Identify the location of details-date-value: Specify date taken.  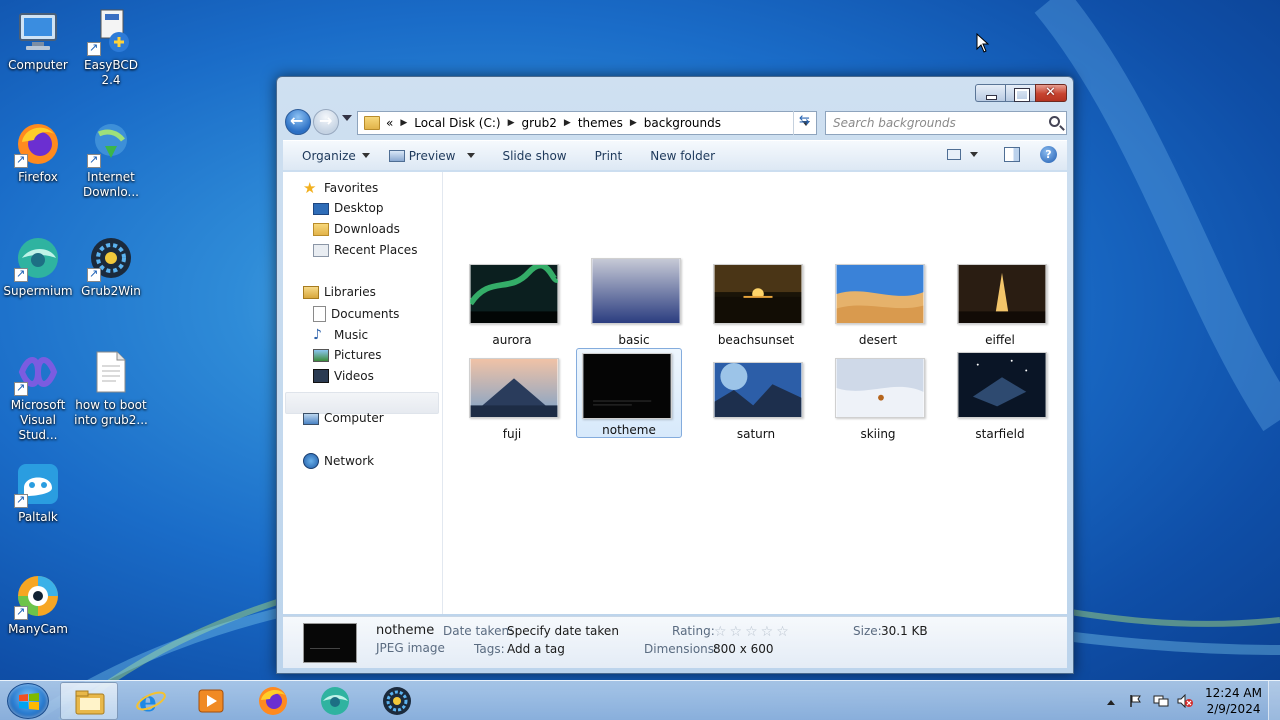
(563, 631).